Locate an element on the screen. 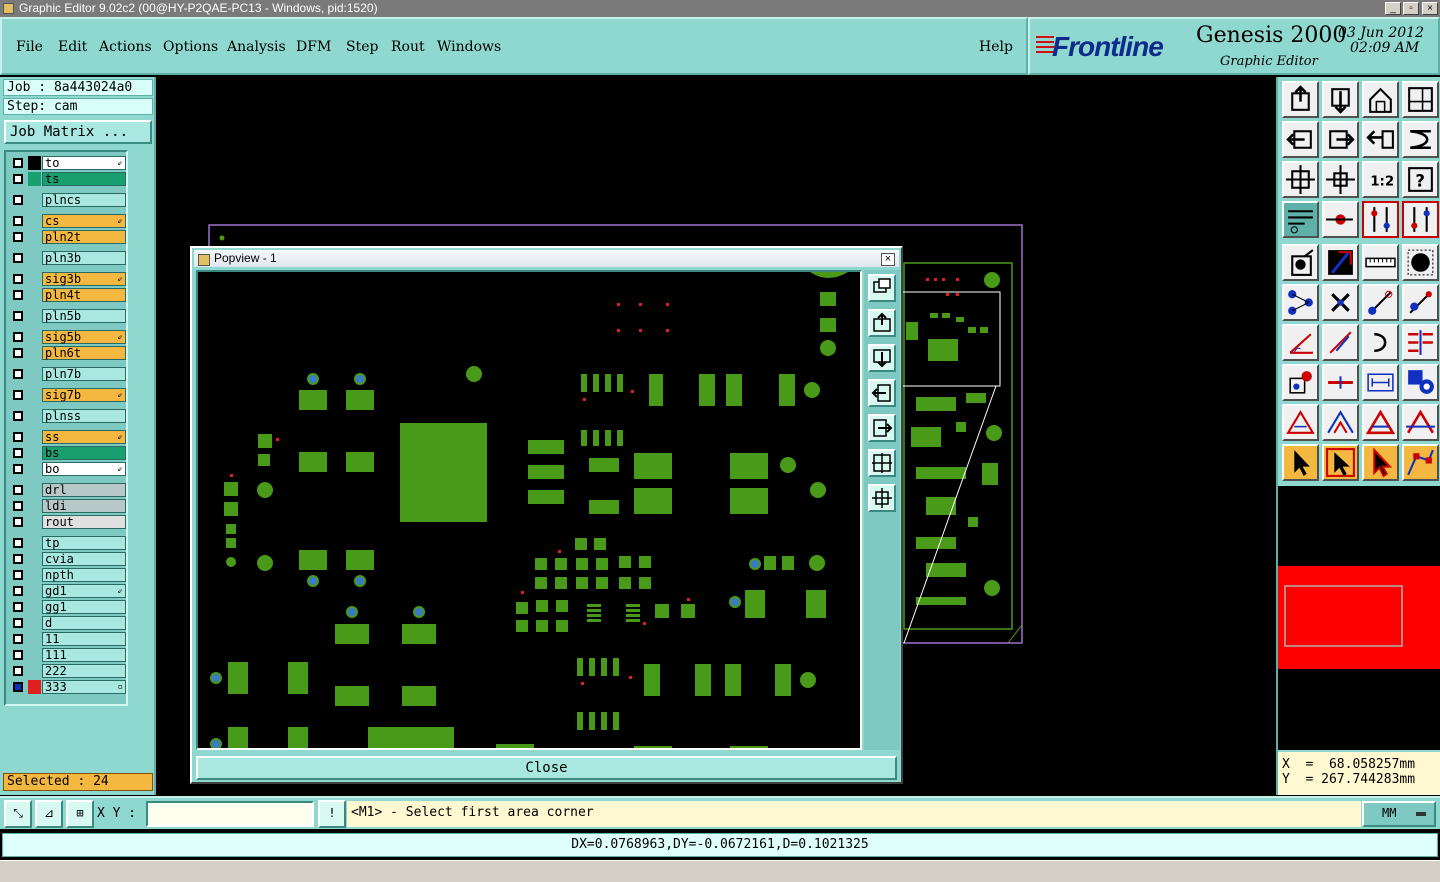 The height and width of the screenshot is (882, 1440). measure-icon is located at coordinates (1380, 262).